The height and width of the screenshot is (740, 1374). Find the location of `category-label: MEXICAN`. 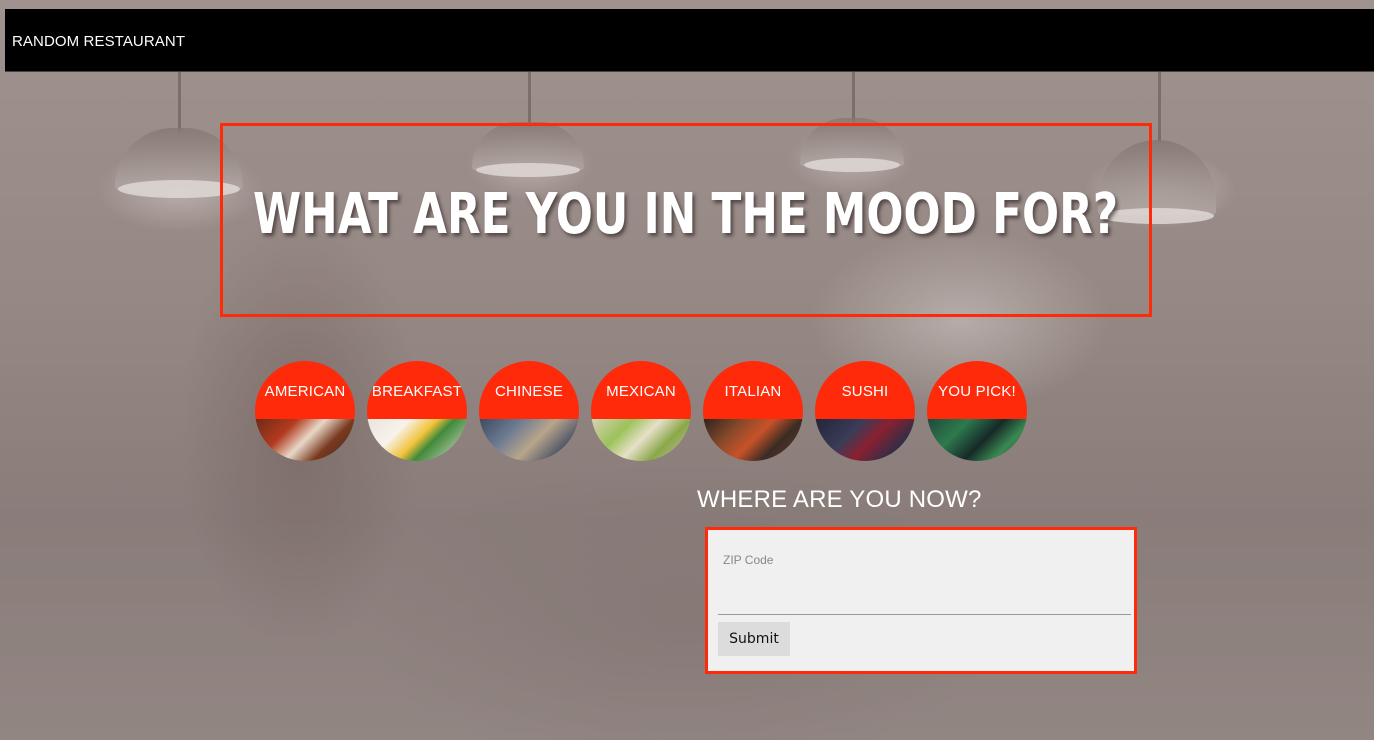

category-label: MEXICAN is located at coordinates (641, 391).